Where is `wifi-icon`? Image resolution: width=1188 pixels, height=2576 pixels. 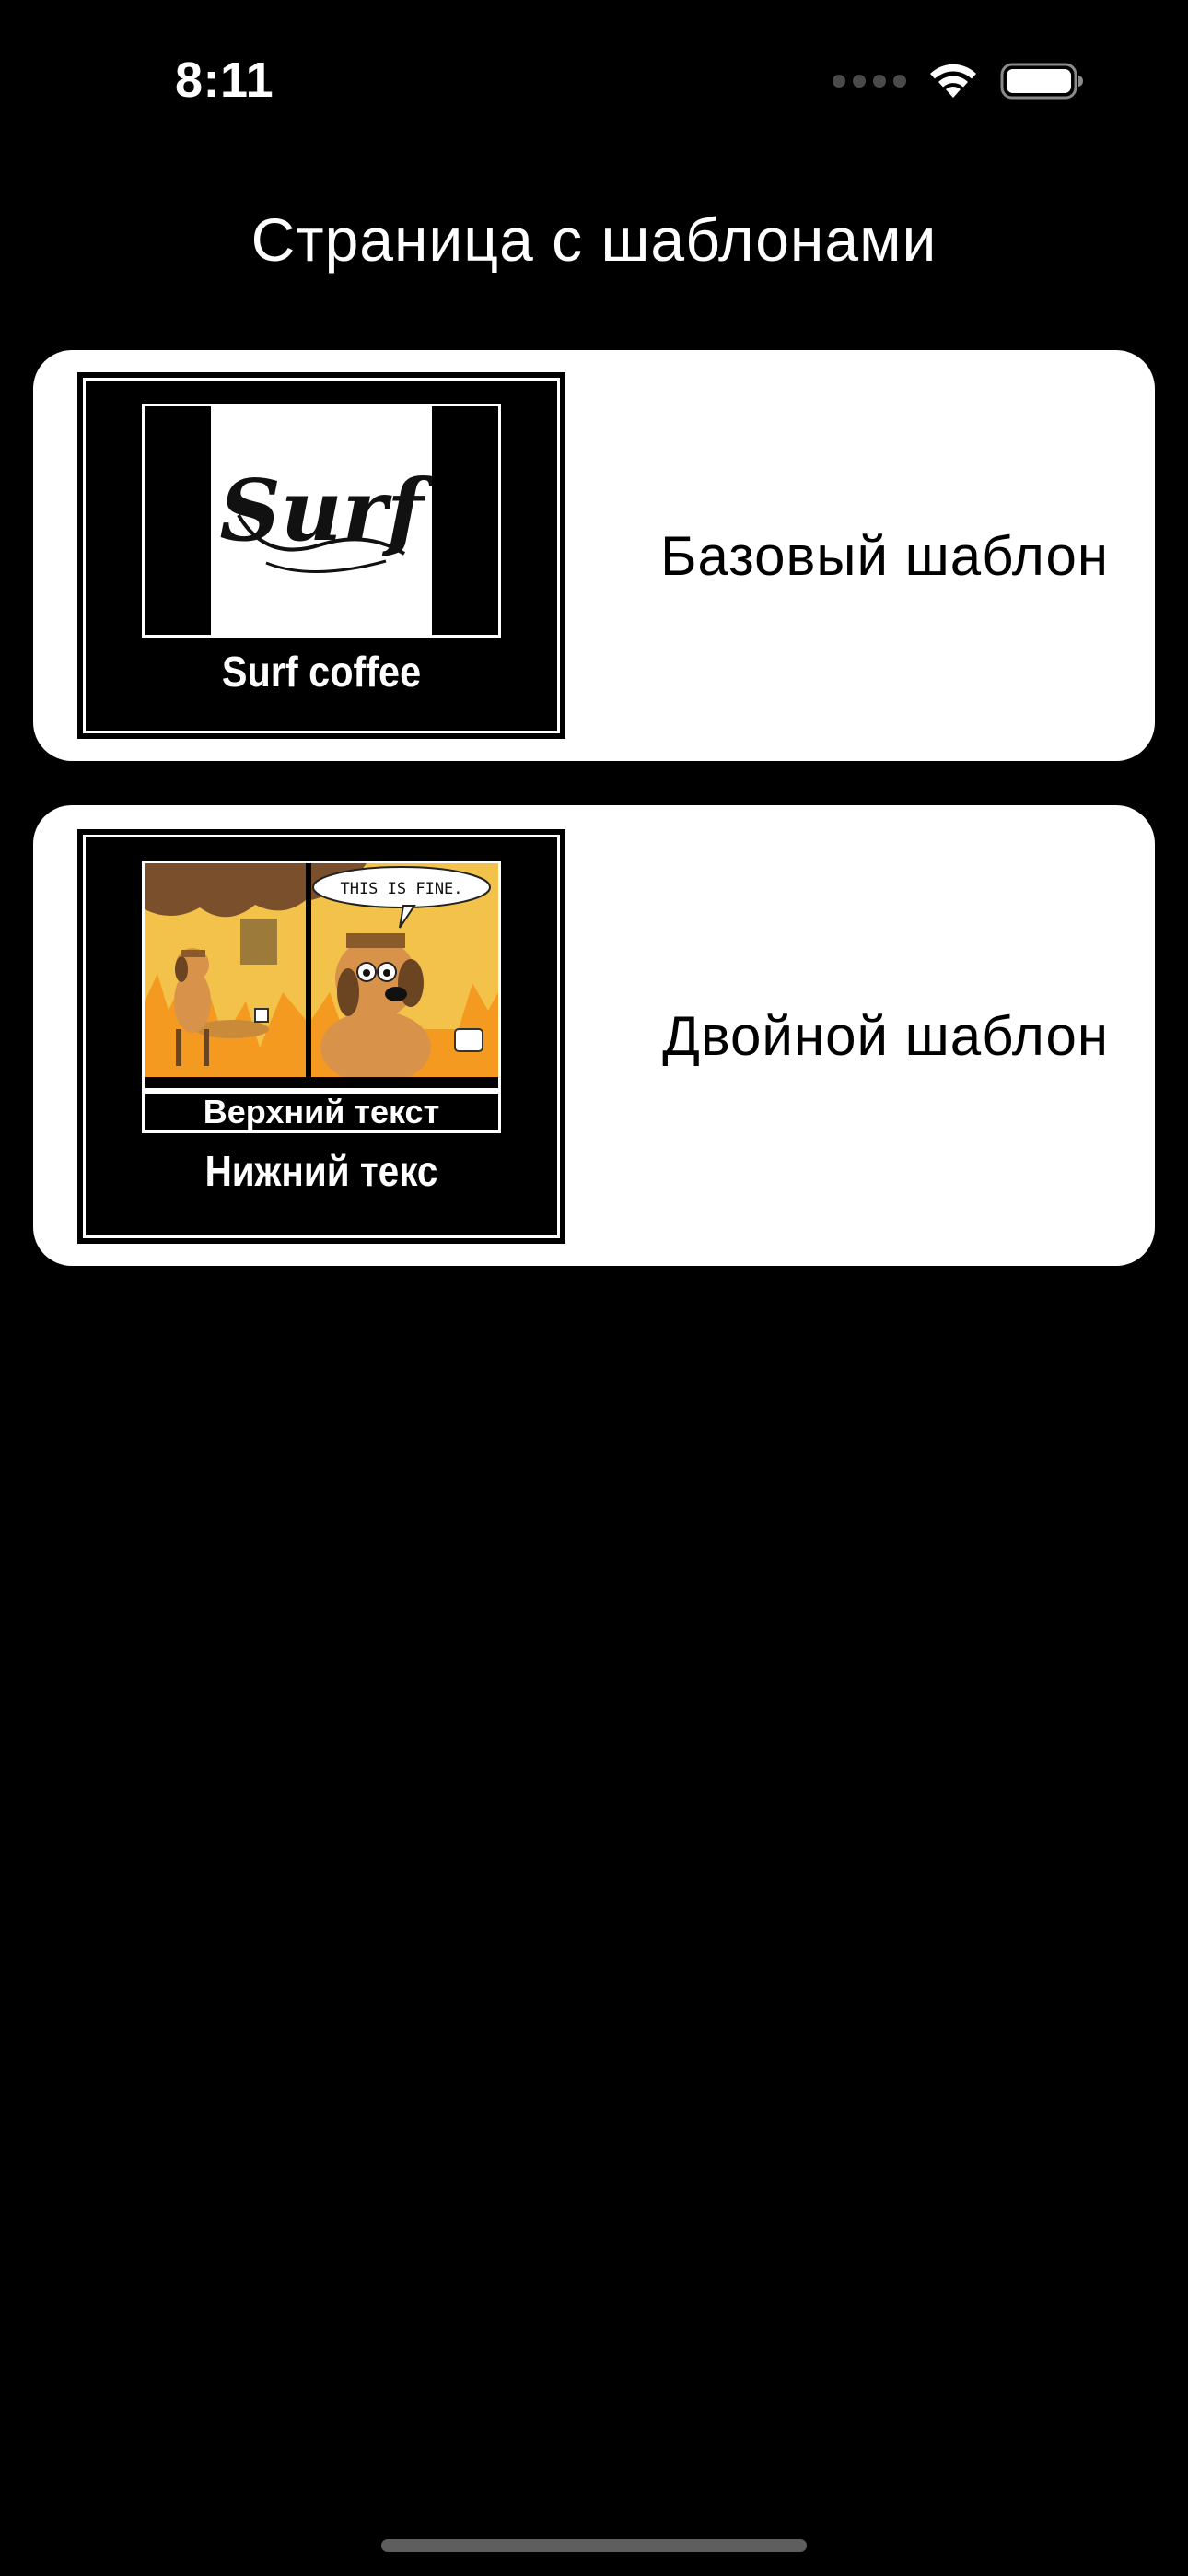
wifi-icon is located at coordinates (953, 81).